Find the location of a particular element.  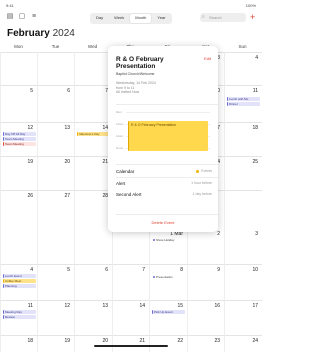

day-number: 16 is located at coordinates (217, 306).